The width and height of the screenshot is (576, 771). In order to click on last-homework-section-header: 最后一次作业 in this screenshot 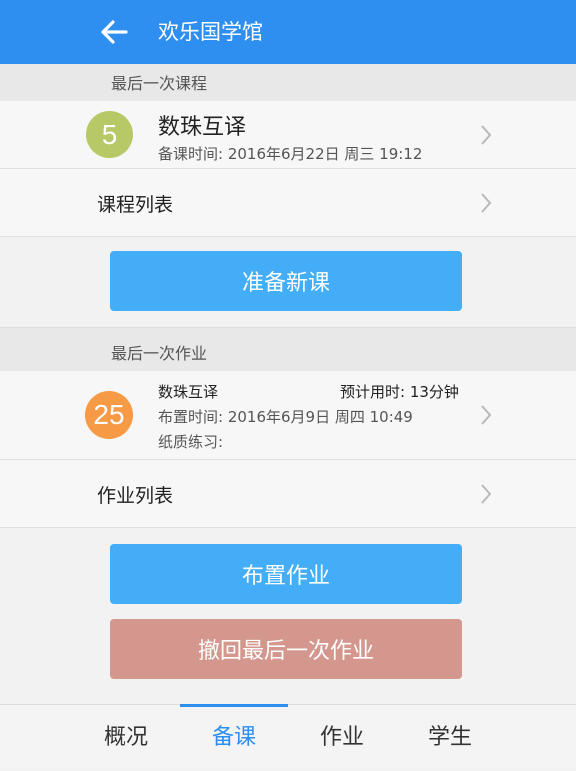, I will do `click(288, 349)`.